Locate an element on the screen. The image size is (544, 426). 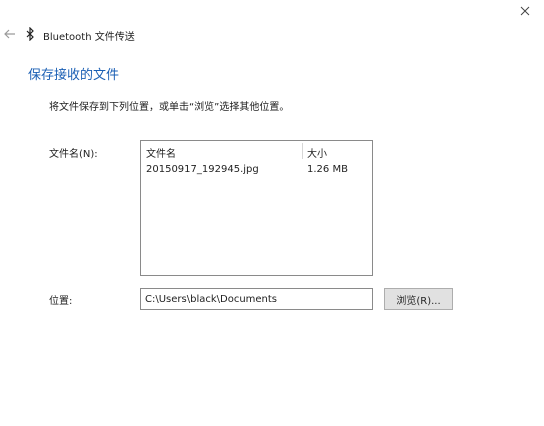
bluetooth-icon is located at coordinates (30, 34).